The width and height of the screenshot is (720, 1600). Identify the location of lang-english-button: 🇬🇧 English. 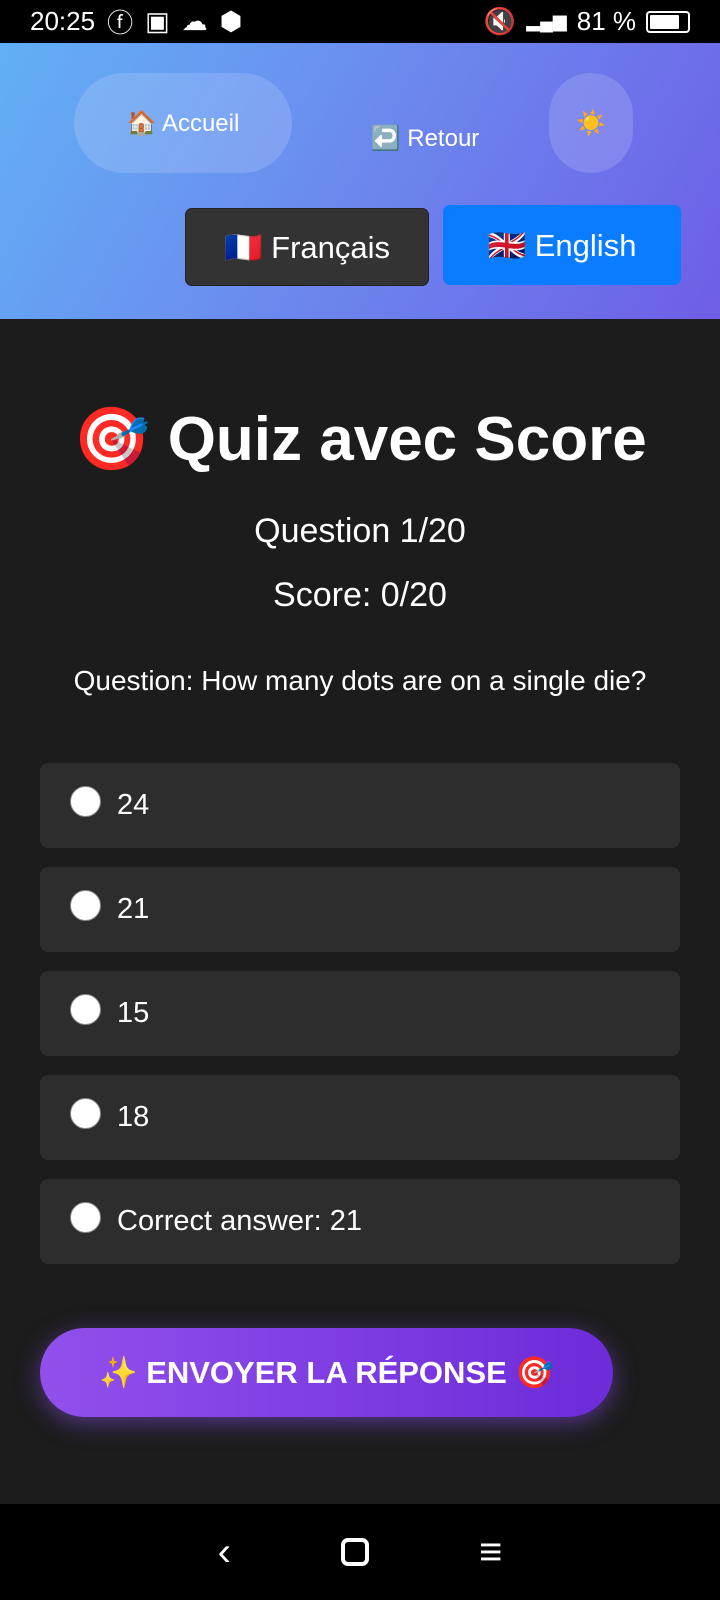
(562, 245).